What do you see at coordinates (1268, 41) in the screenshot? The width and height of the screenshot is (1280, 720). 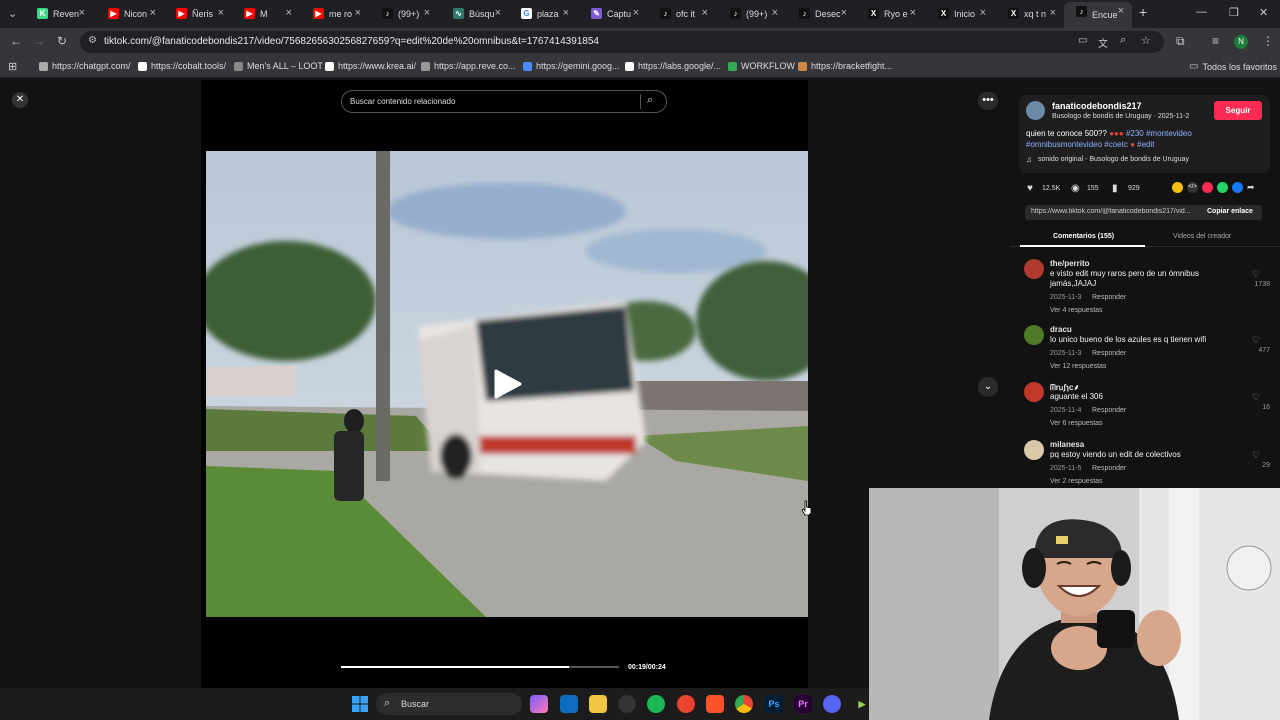 I see `menu-icon: ⋮` at bounding box center [1268, 41].